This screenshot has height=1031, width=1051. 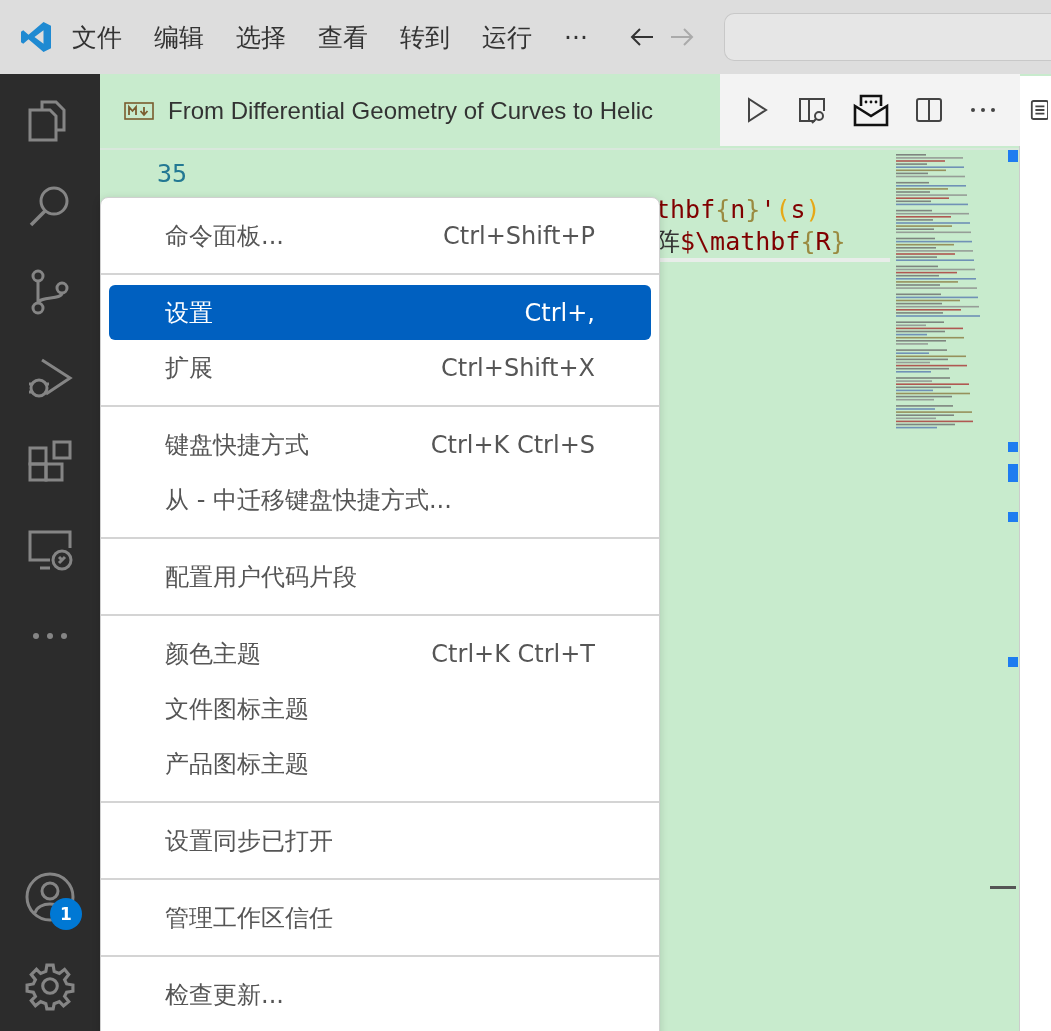 What do you see at coordinates (507, 37) in the screenshot?
I see `menu-bar-item: 运行` at bounding box center [507, 37].